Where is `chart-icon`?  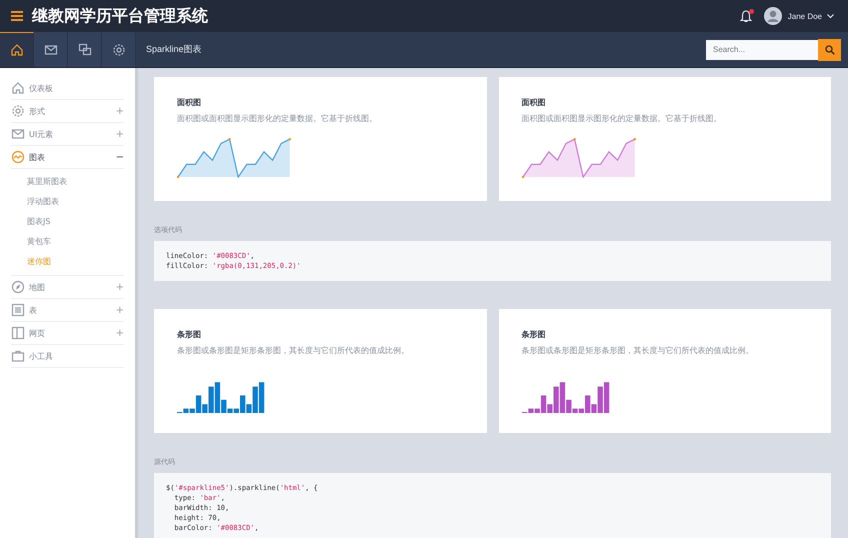 chart-icon is located at coordinates (18, 157).